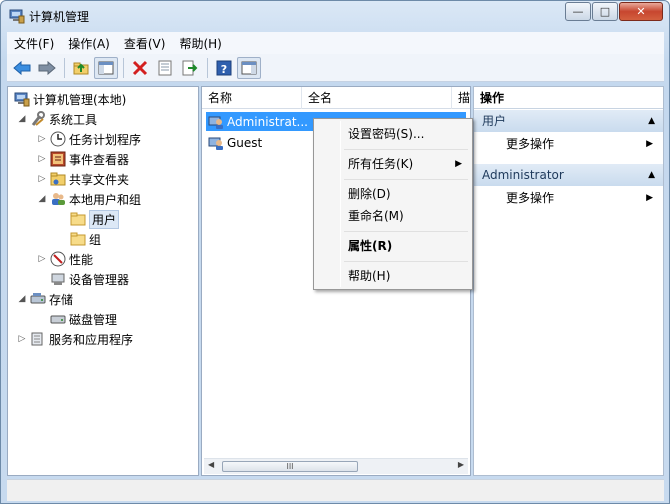  What do you see at coordinates (58, 159) in the screenshot?
I see `event-viewer-icon` at bounding box center [58, 159].